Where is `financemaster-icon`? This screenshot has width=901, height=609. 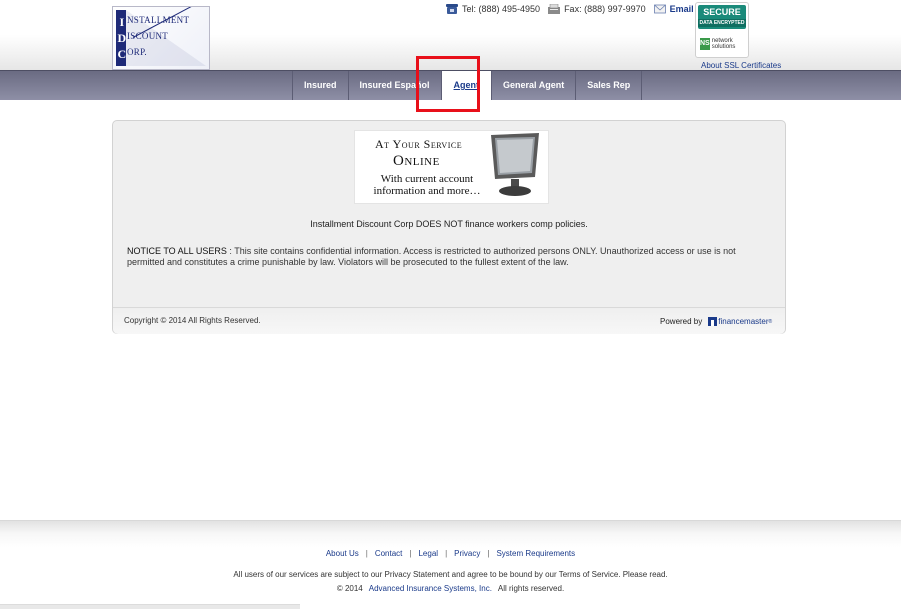
financemaster-icon is located at coordinates (713, 321).